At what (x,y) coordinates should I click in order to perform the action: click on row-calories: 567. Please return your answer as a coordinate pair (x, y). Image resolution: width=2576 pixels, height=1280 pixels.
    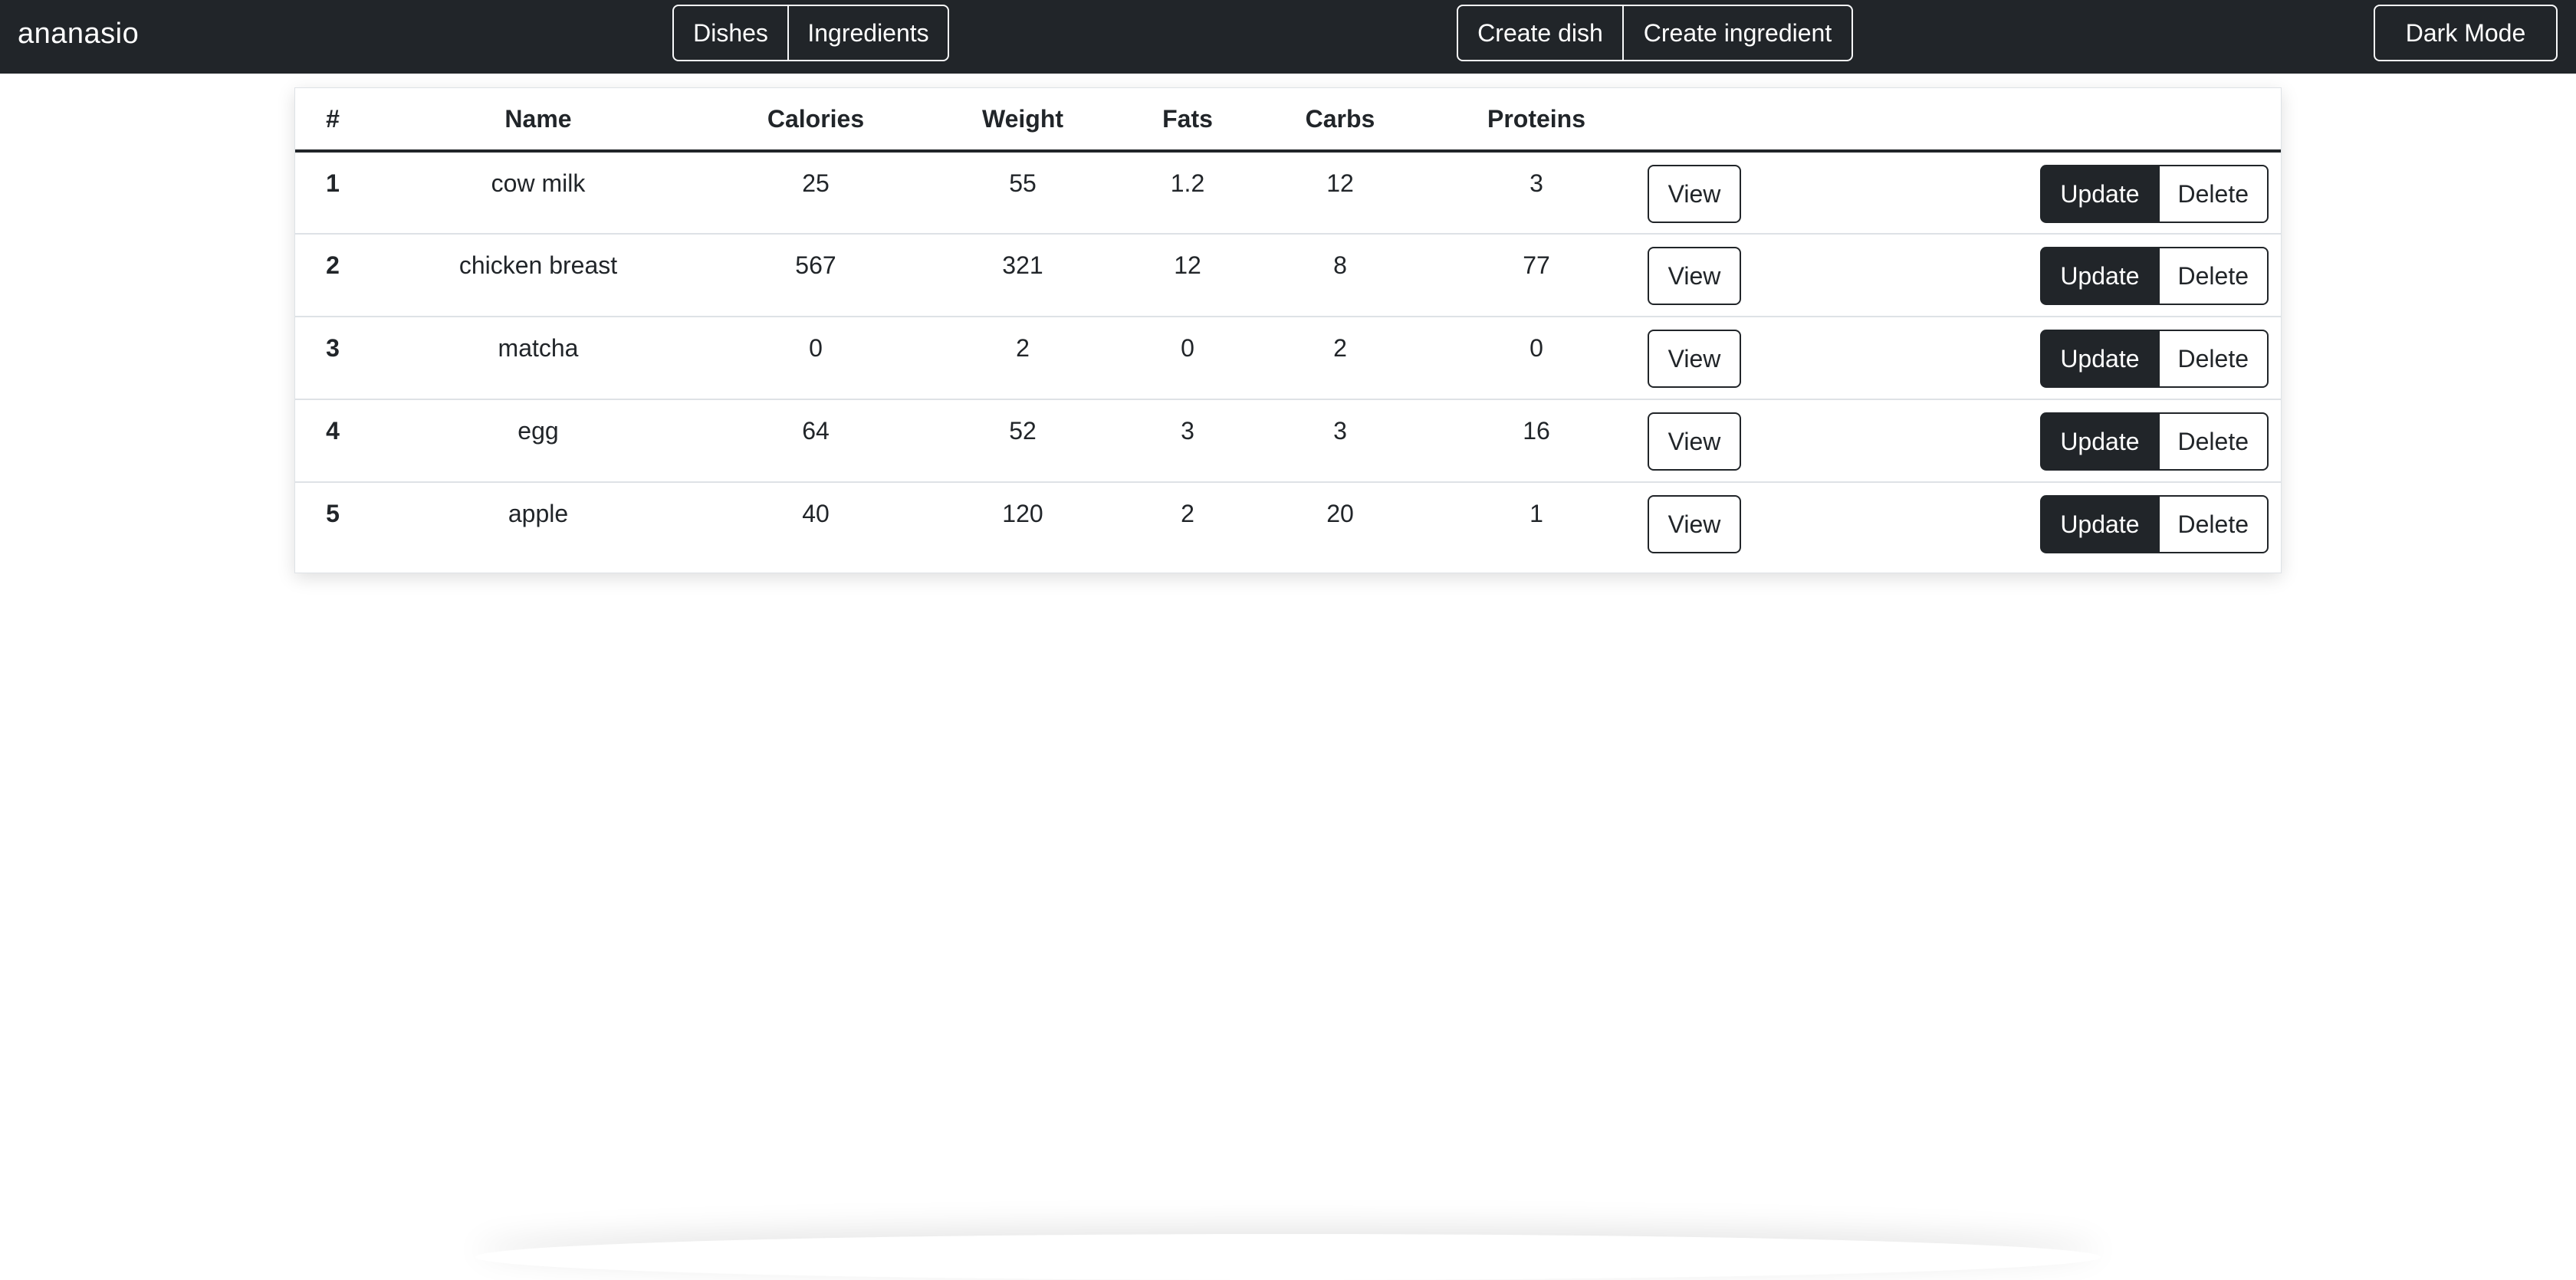
    Looking at the image, I should click on (815, 275).